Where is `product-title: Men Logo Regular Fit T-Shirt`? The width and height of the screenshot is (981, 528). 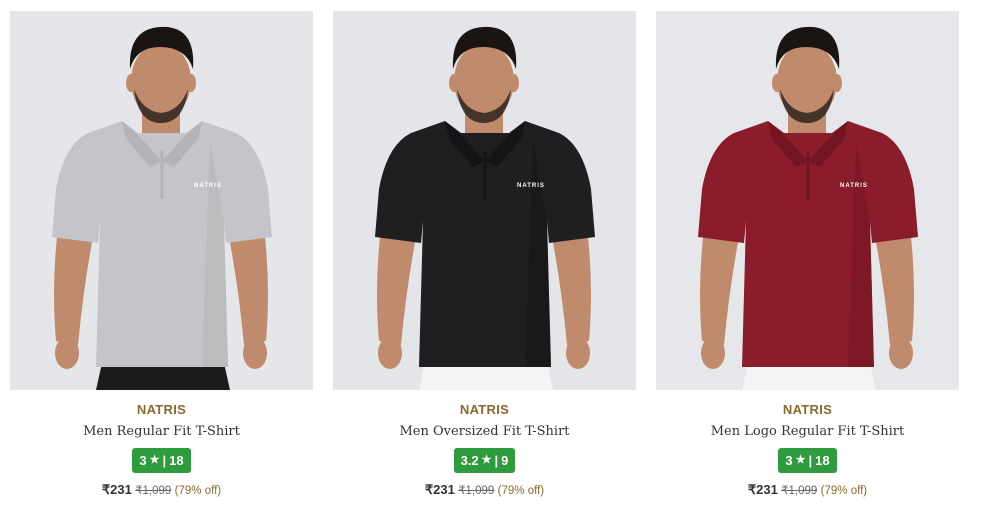
product-title: Men Logo Regular Fit T-Shirt is located at coordinates (807, 432).